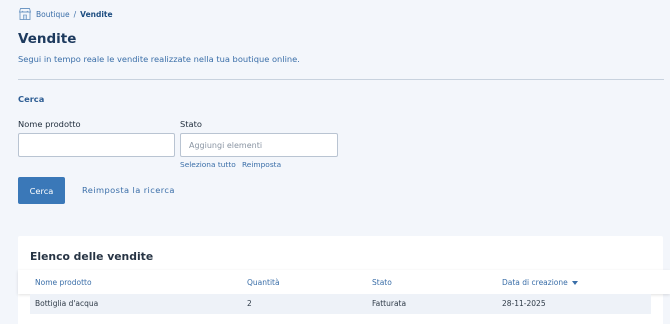  I want to click on reset-status-link: Reimposta, so click(261, 164).